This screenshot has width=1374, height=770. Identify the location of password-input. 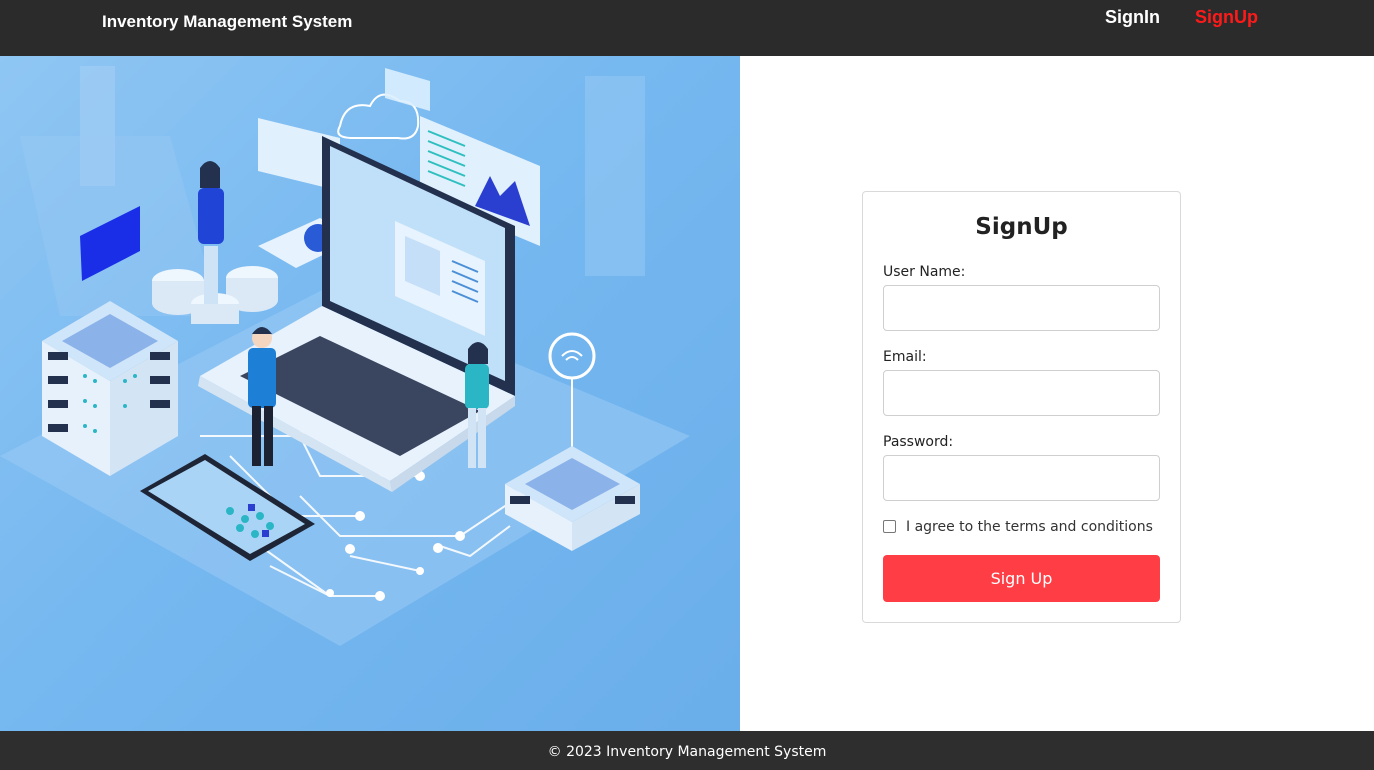
(1021, 478).